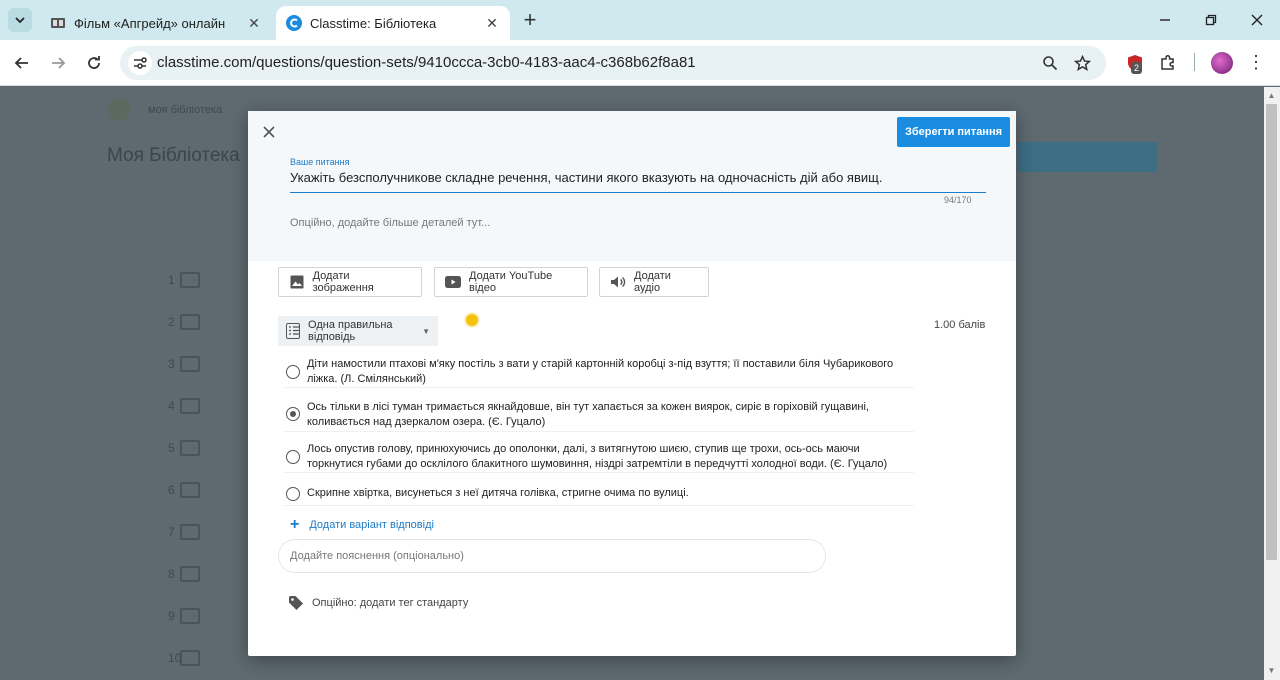  I want to click on add-audio-label: Додати аудіо, so click(652, 282).